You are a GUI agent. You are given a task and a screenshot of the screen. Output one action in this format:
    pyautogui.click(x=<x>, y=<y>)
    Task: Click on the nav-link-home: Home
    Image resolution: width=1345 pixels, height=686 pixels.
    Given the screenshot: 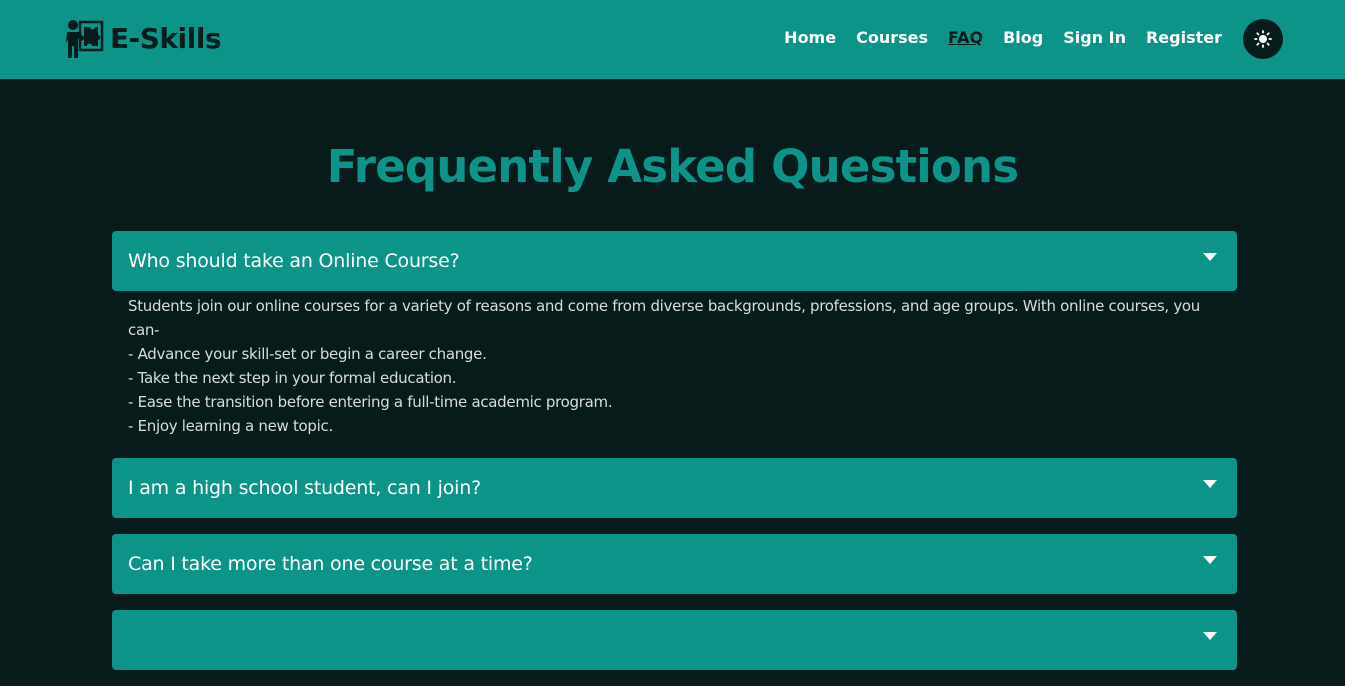 What is the action you would take?
    pyautogui.click(x=810, y=38)
    